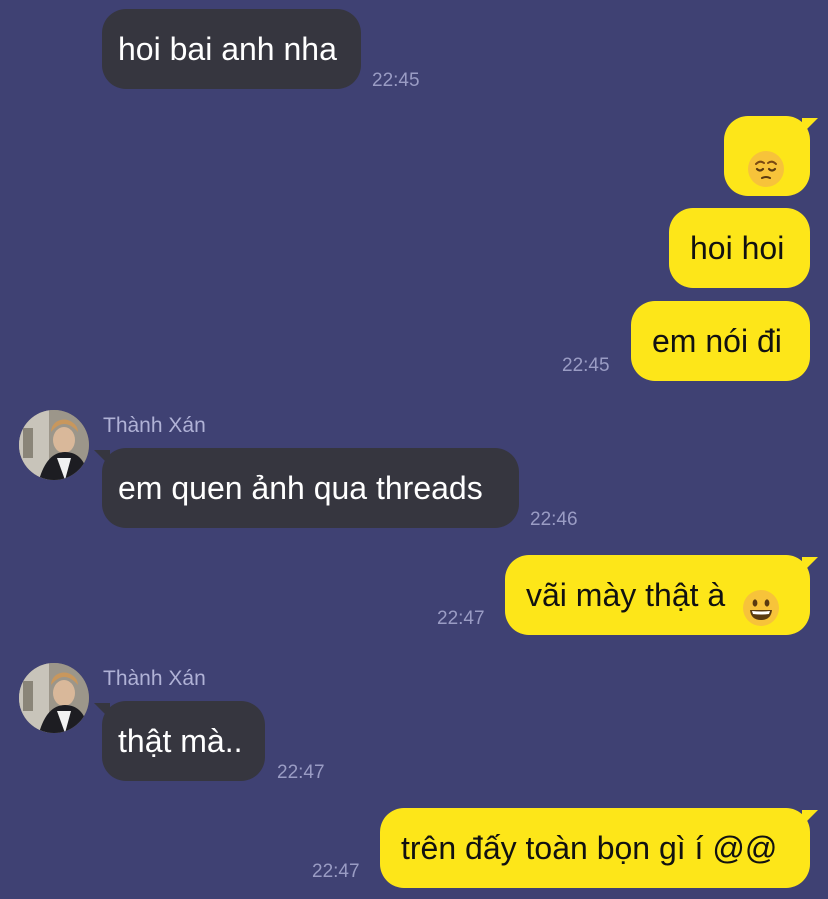 The width and height of the screenshot is (828, 899). Describe the element at coordinates (761, 601) in the screenshot. I see `grinning-face-emoji` at that location.